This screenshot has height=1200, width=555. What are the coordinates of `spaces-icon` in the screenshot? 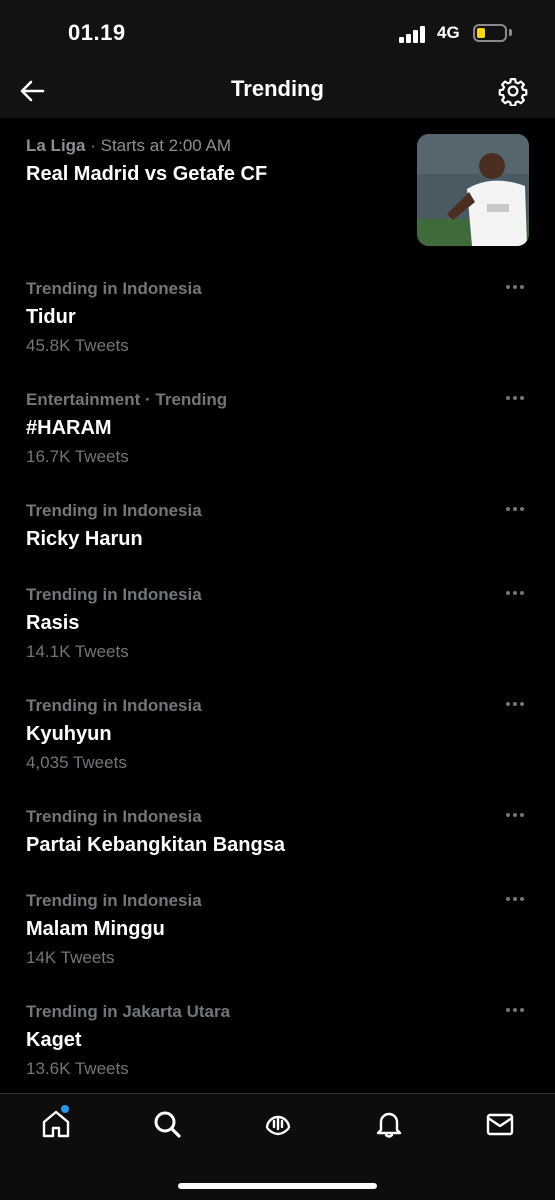 It's located at (278, 1125).